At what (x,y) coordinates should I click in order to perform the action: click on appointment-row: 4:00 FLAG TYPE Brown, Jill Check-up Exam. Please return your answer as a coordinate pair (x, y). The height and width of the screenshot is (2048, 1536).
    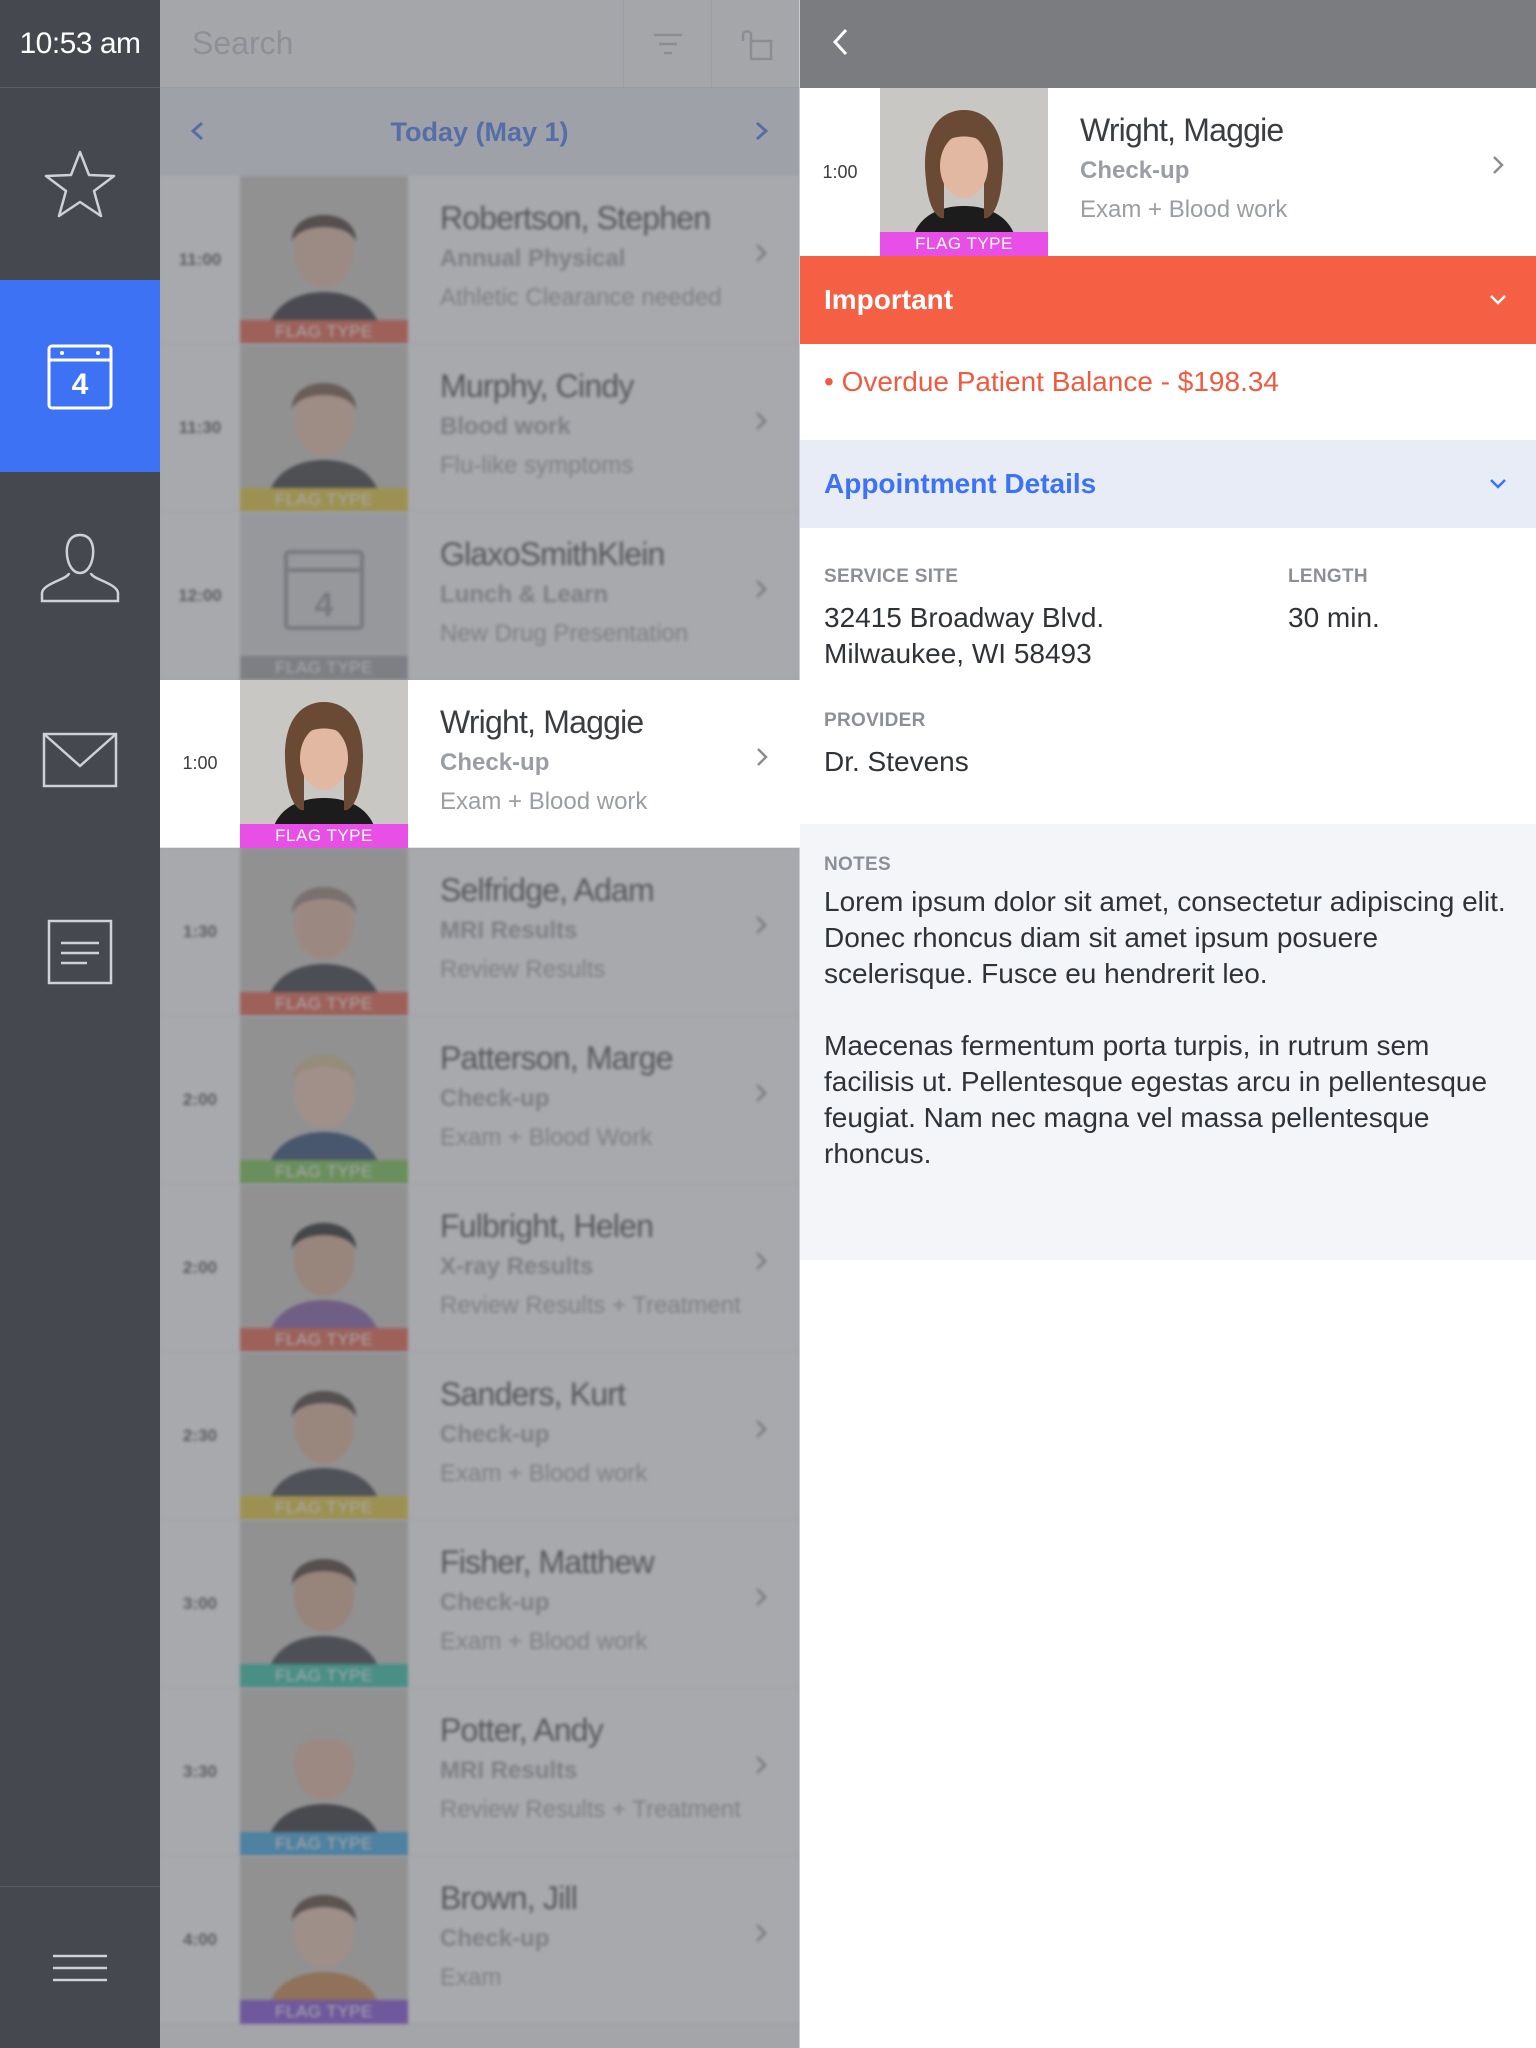
    Looking at the image, I should click on (479, 1940).